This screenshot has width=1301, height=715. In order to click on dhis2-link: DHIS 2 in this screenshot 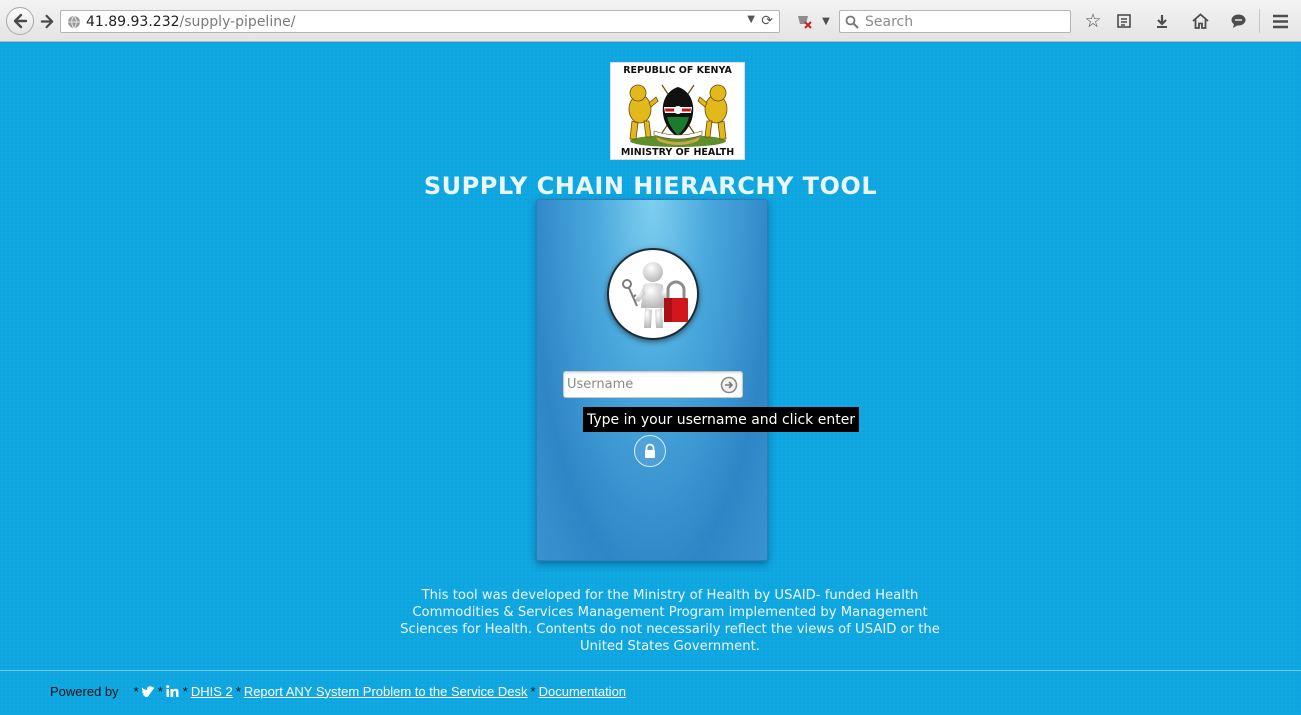, I will do `click(212, 691)`.